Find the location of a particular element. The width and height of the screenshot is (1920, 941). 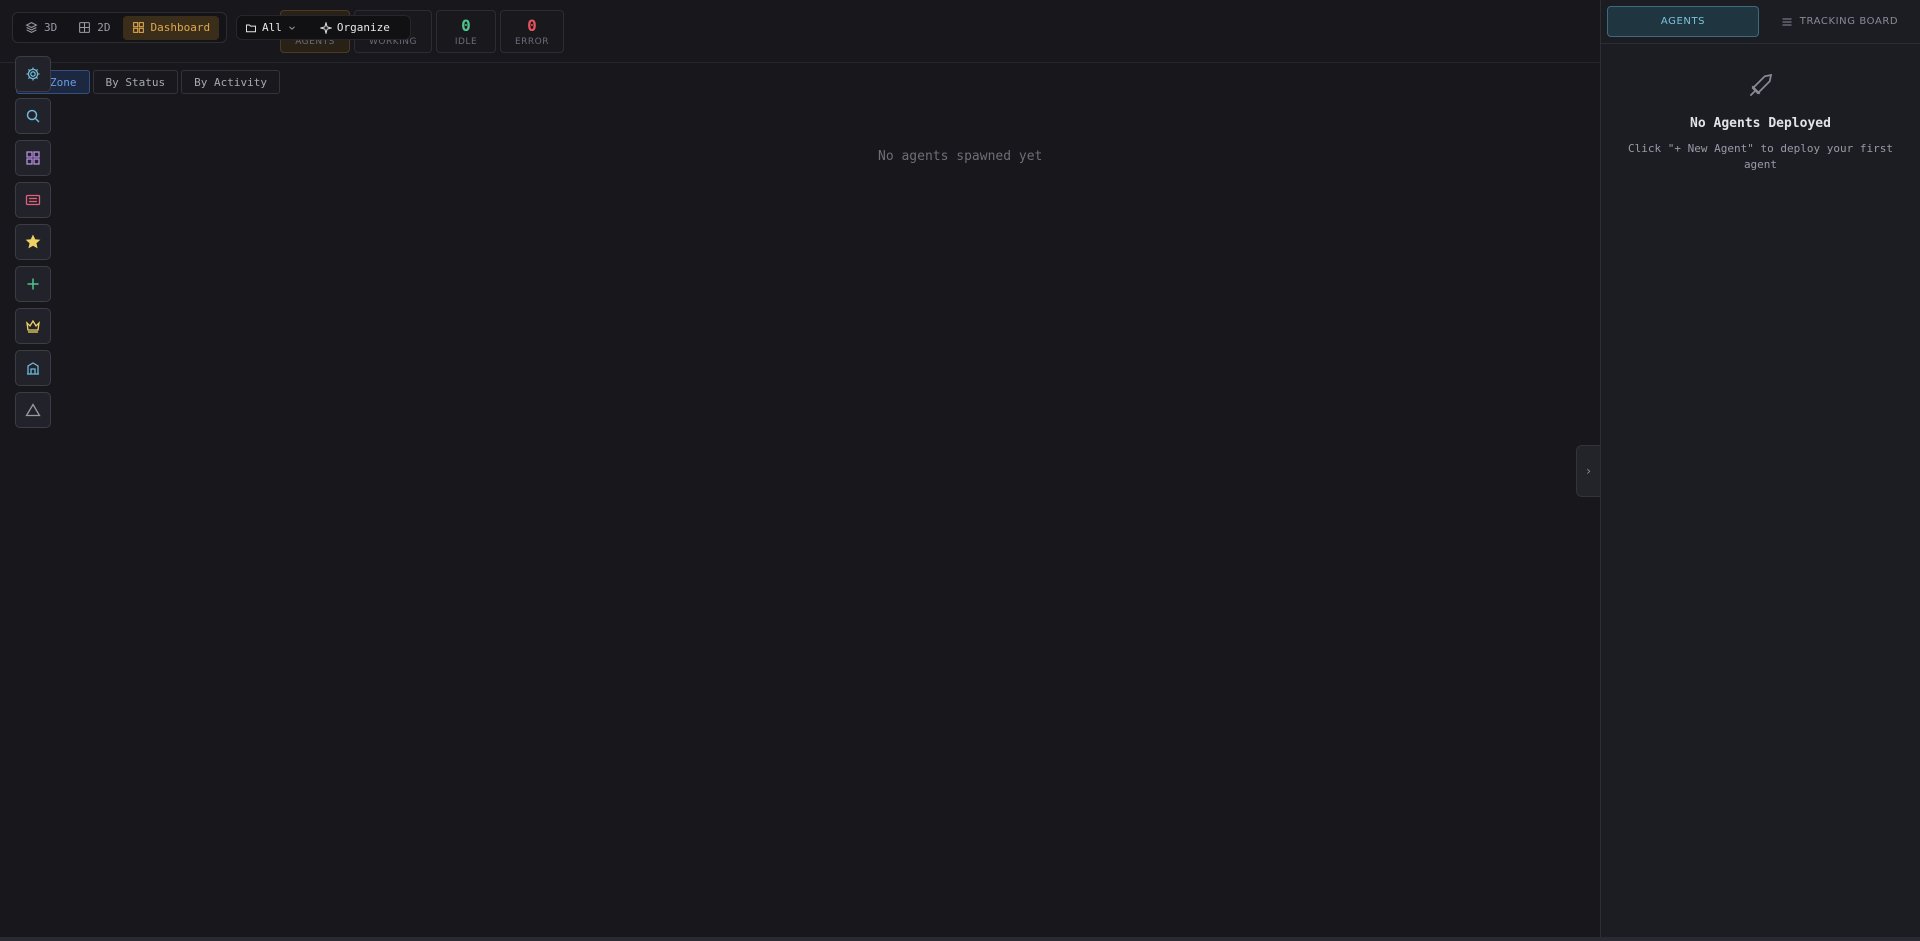

layers-icon is located at coordinates (31, 27).